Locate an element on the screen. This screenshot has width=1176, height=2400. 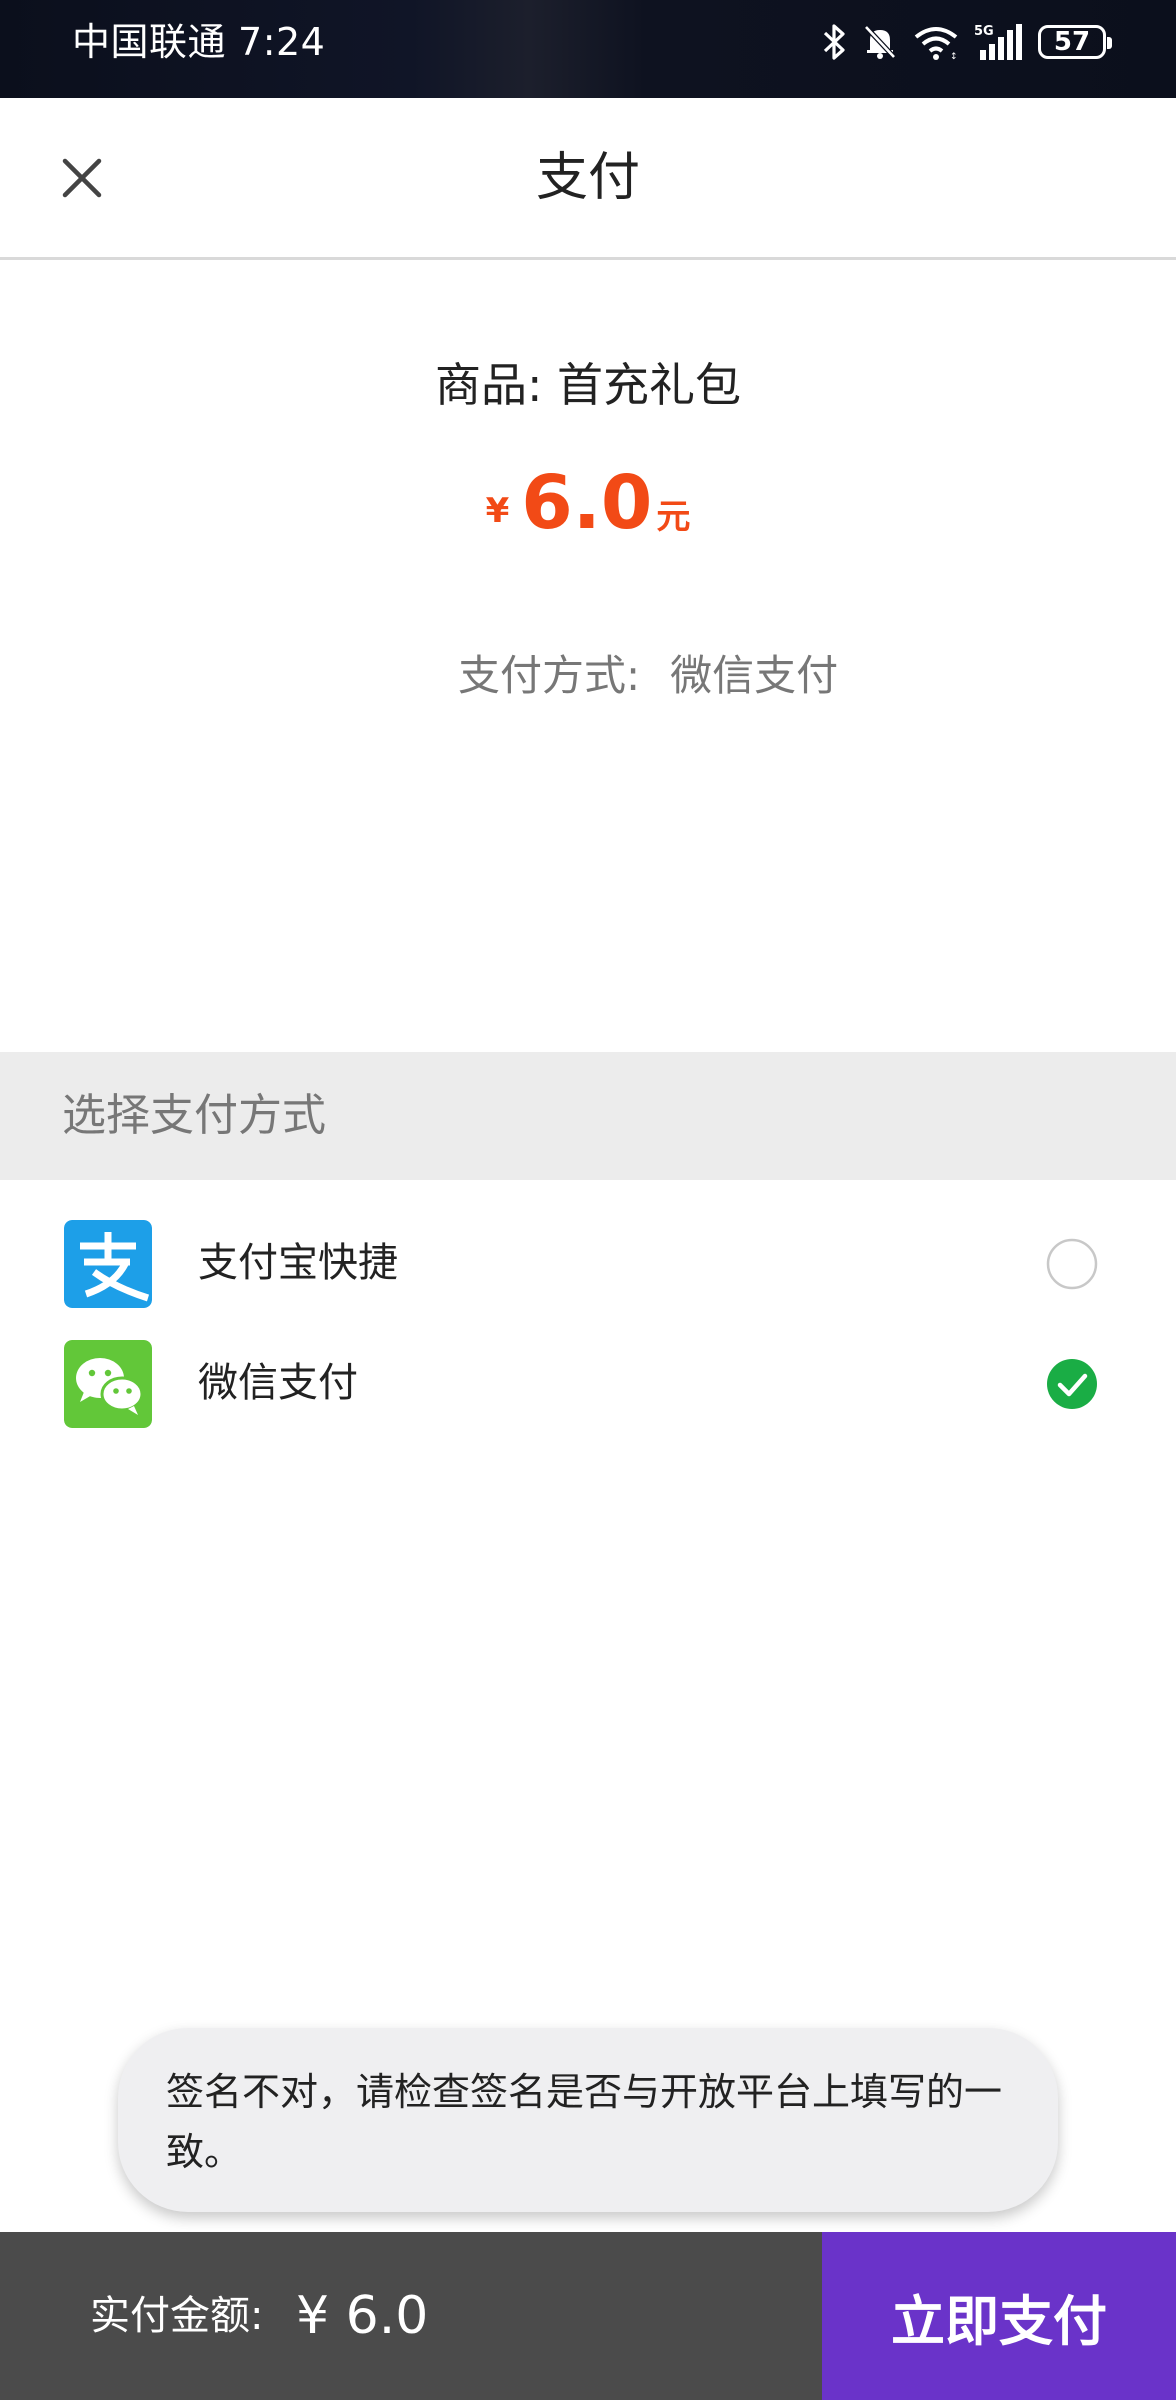
nav-bar: 支付 is located at coordinates (588, 179).